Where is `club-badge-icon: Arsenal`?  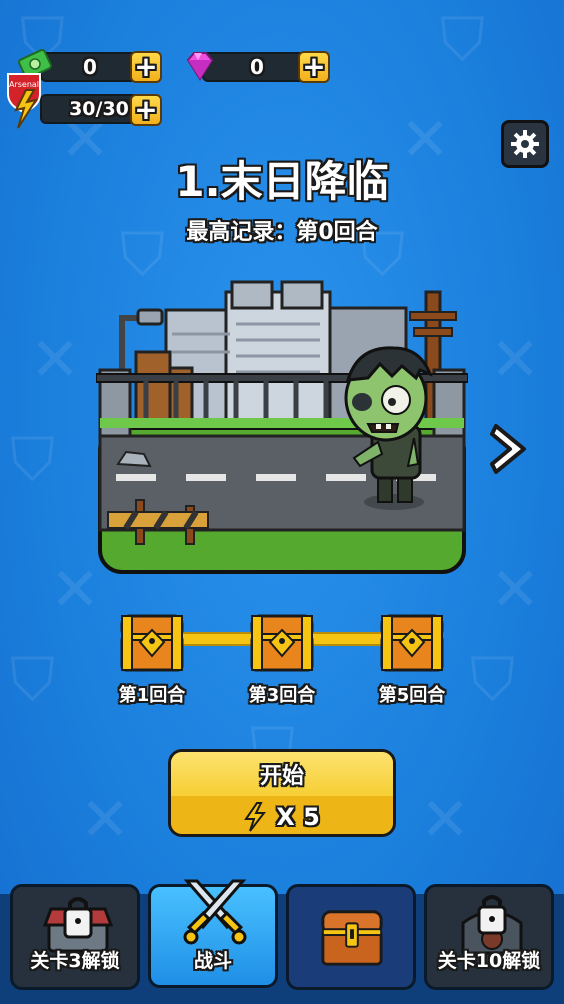 club-badge-icon: Arsenal is located at coordinates (24, 101).